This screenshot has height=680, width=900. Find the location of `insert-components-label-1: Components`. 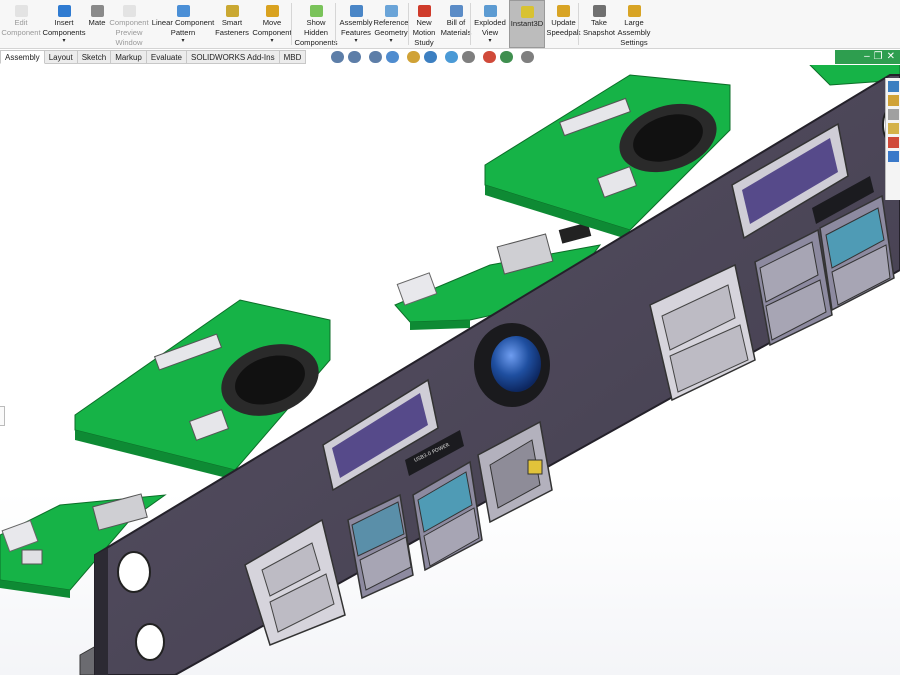

insert-components-label-1: Components is located at coordinates (64, 32).